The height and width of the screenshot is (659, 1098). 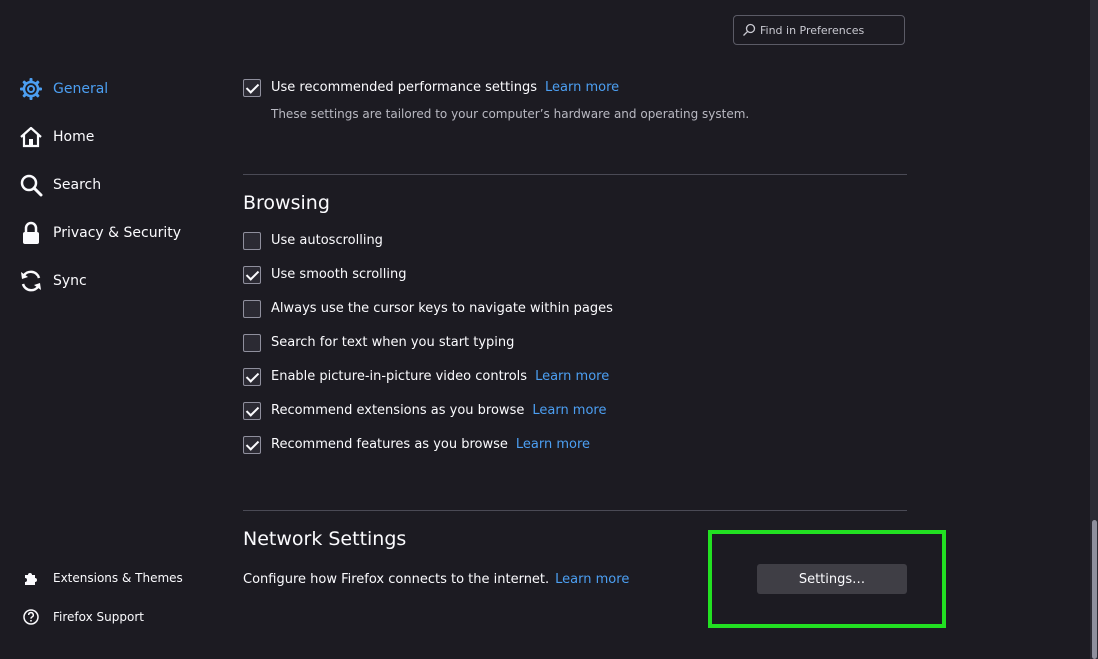 What do you see at coordinates (252, 88) in the screenshot?
I see `recommended-performance-checkbox` at bounding box center [252, 88].